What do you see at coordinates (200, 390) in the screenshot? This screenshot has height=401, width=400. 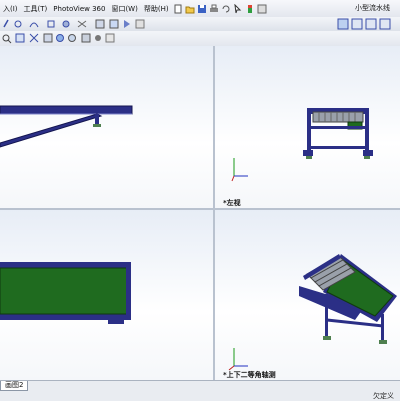 I see `status-bar: 画图2 欠定义` at bounding box center [200, 390].